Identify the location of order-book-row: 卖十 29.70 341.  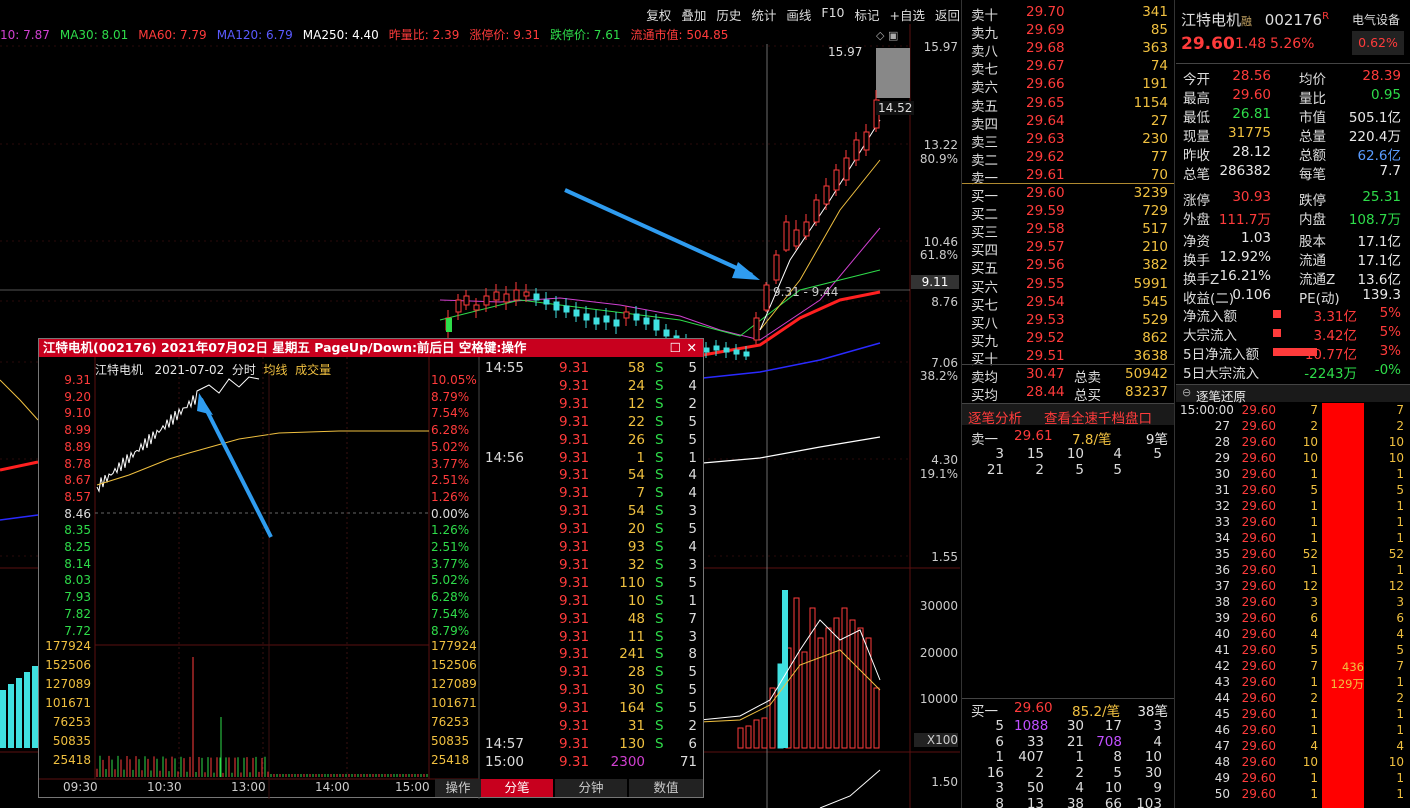
(1068, 14).